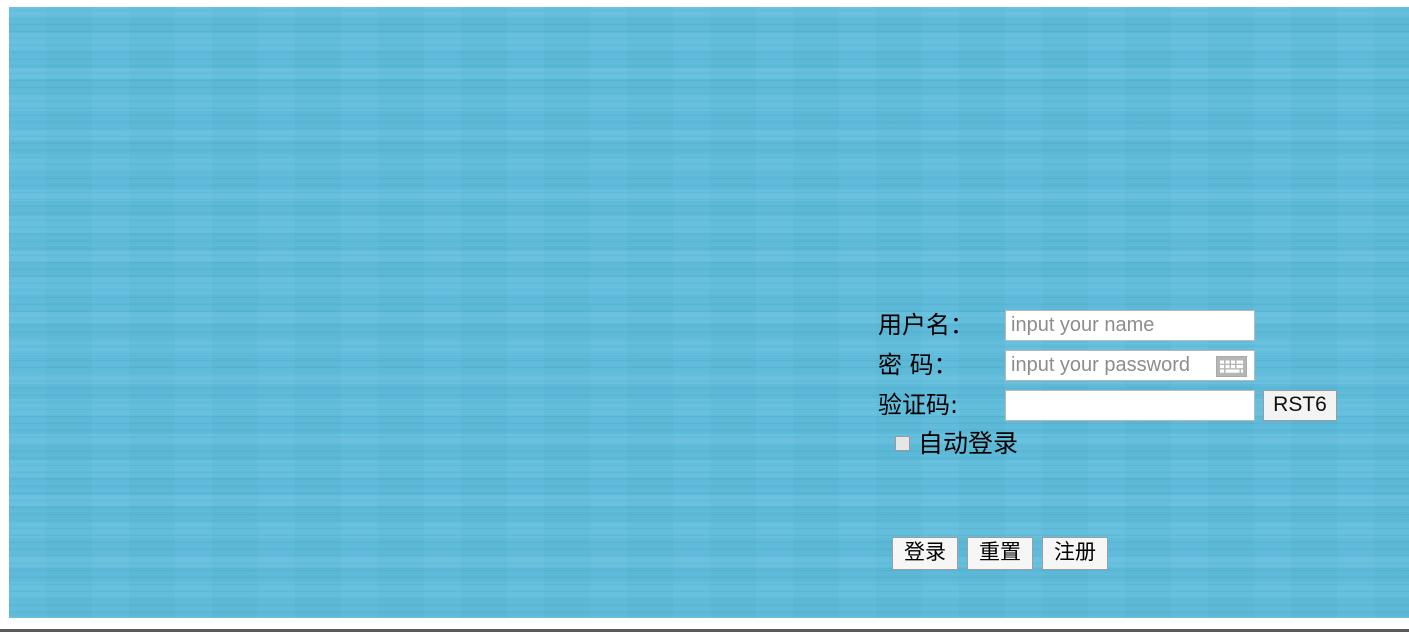 This screenshot has width=1409, height=635. I want to click on captcha-input-wrap, so click(1130, 405).